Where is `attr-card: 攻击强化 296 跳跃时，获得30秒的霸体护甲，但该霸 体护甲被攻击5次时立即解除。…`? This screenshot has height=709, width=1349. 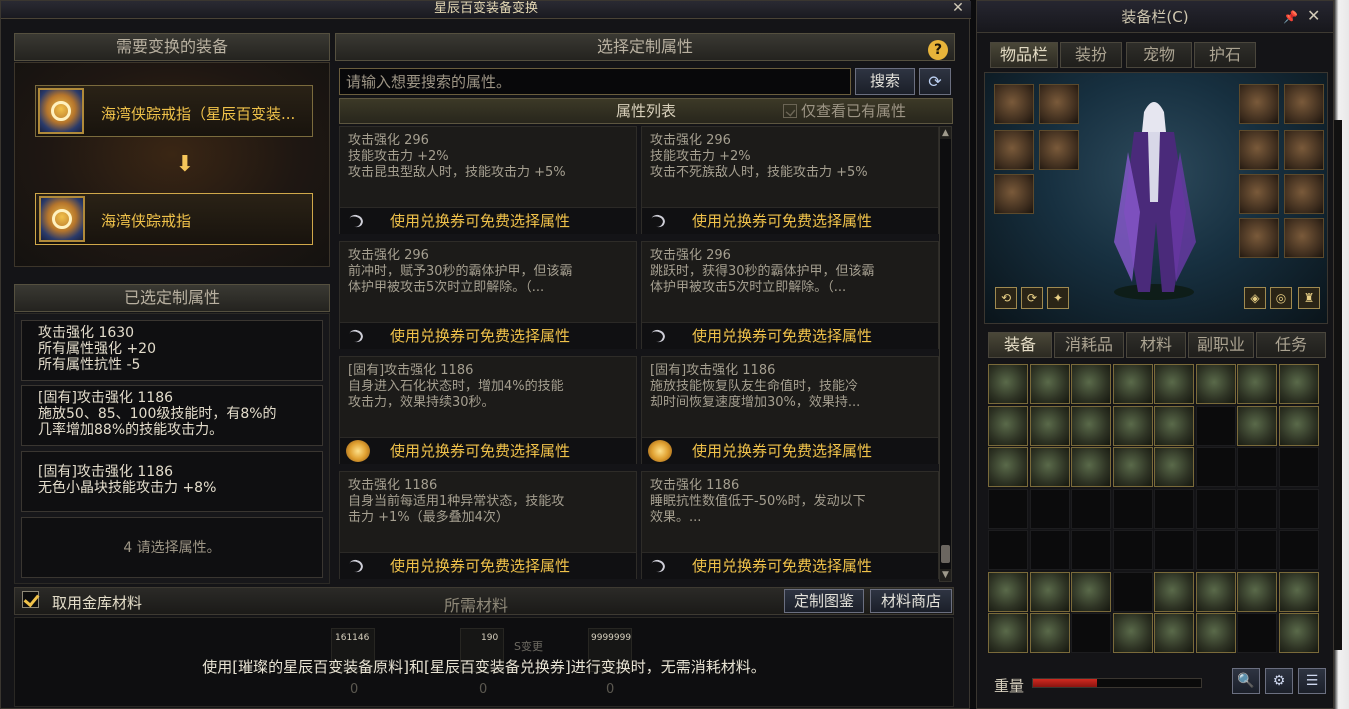
attr-card: 攻击强化 296 跳跃时，获得30秒的霸体护甲，但该霸 体护甲被攻击5次时立即解除。… is located at coordinates (790, 295).